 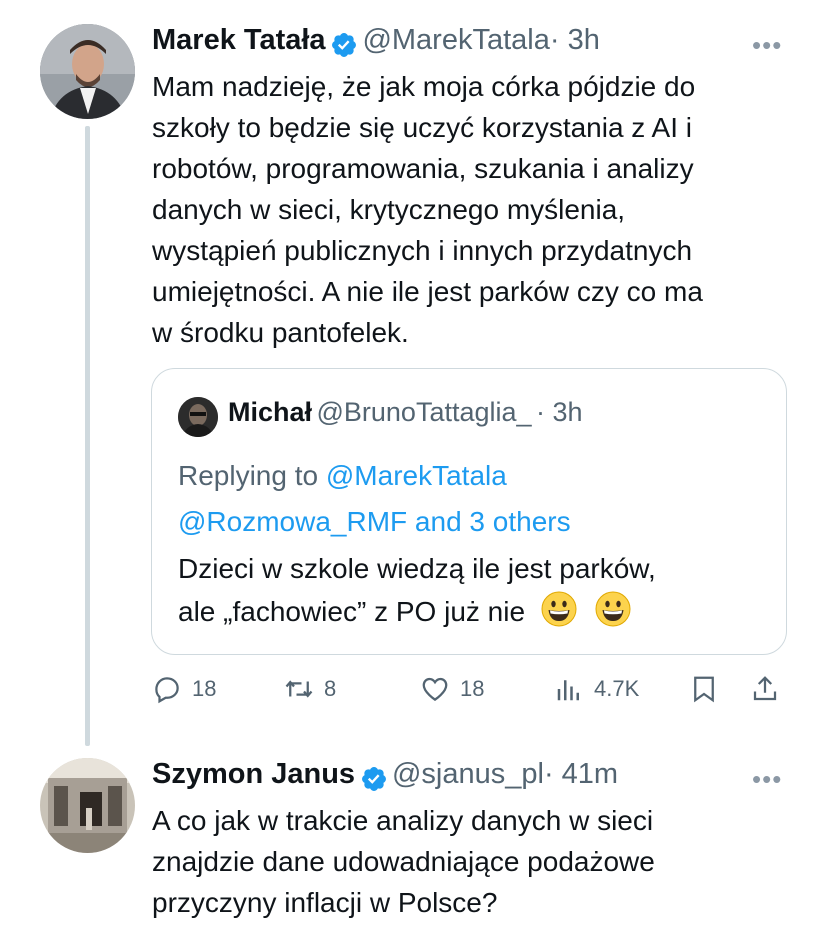 I want to click on retweet-count: 8, so click(x=330, y=688).